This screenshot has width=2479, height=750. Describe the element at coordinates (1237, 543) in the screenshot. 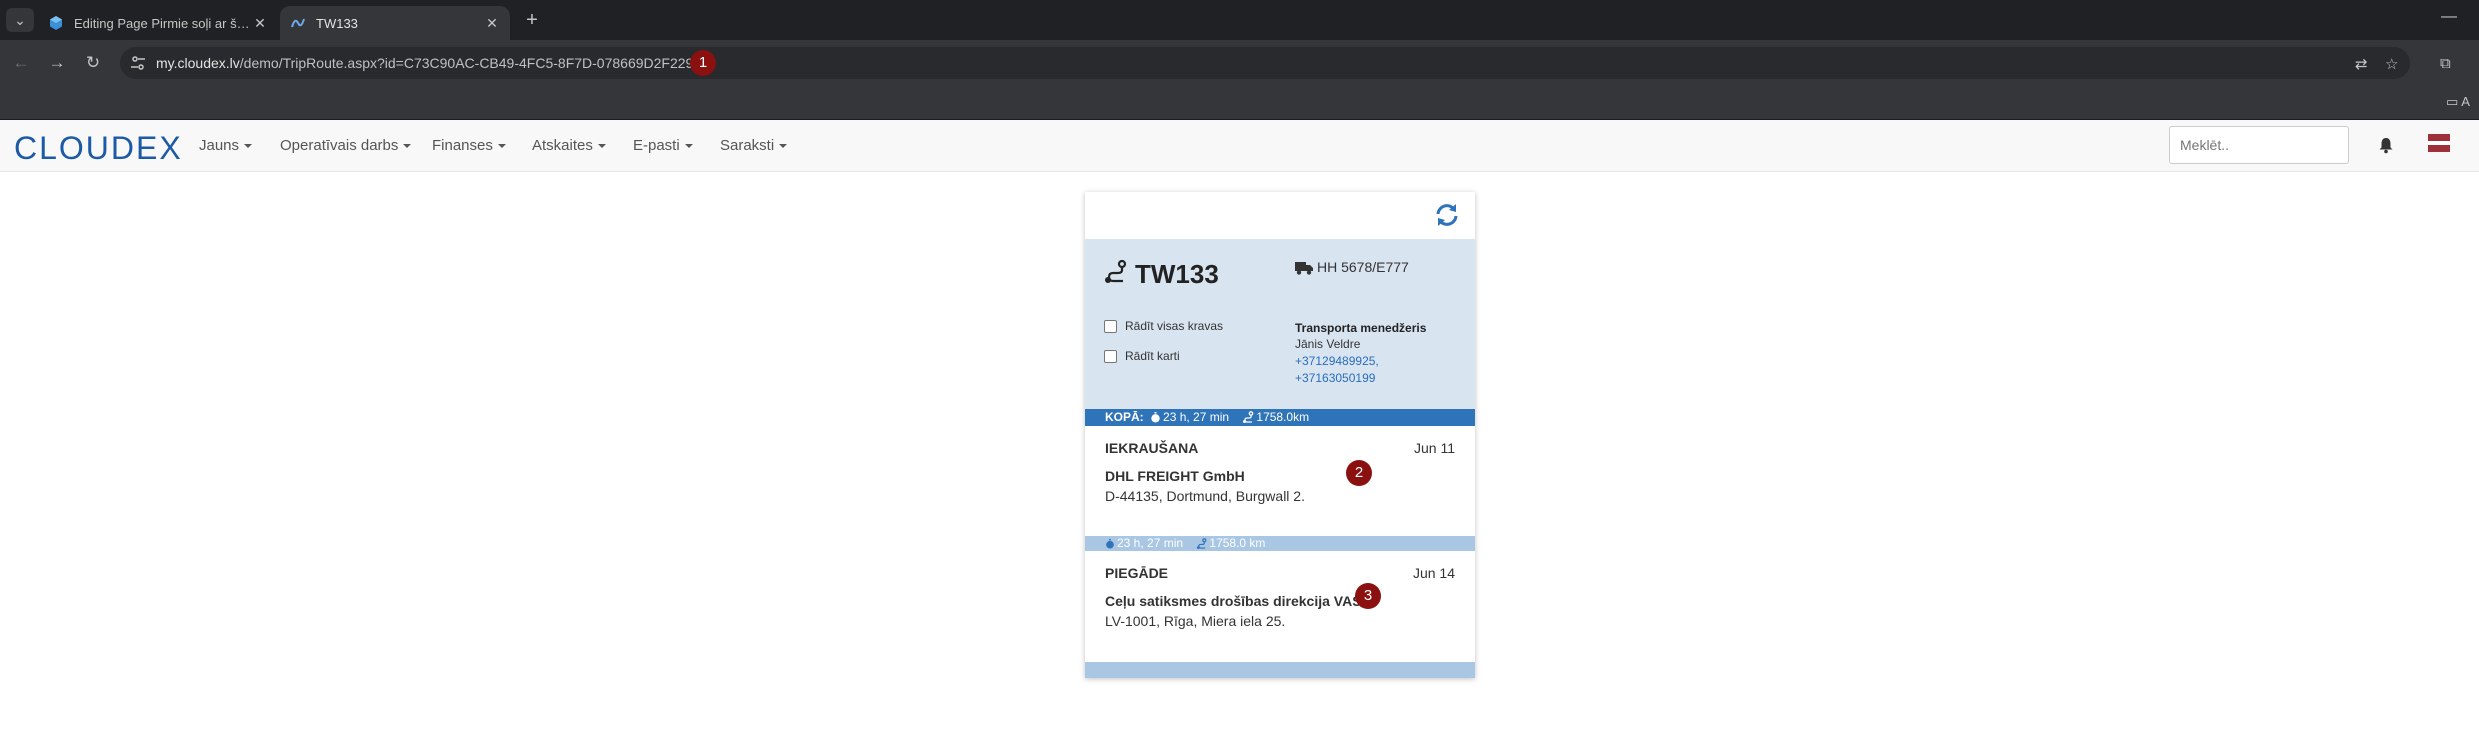

I see `segment-distance: 1758.0 km` at that location.